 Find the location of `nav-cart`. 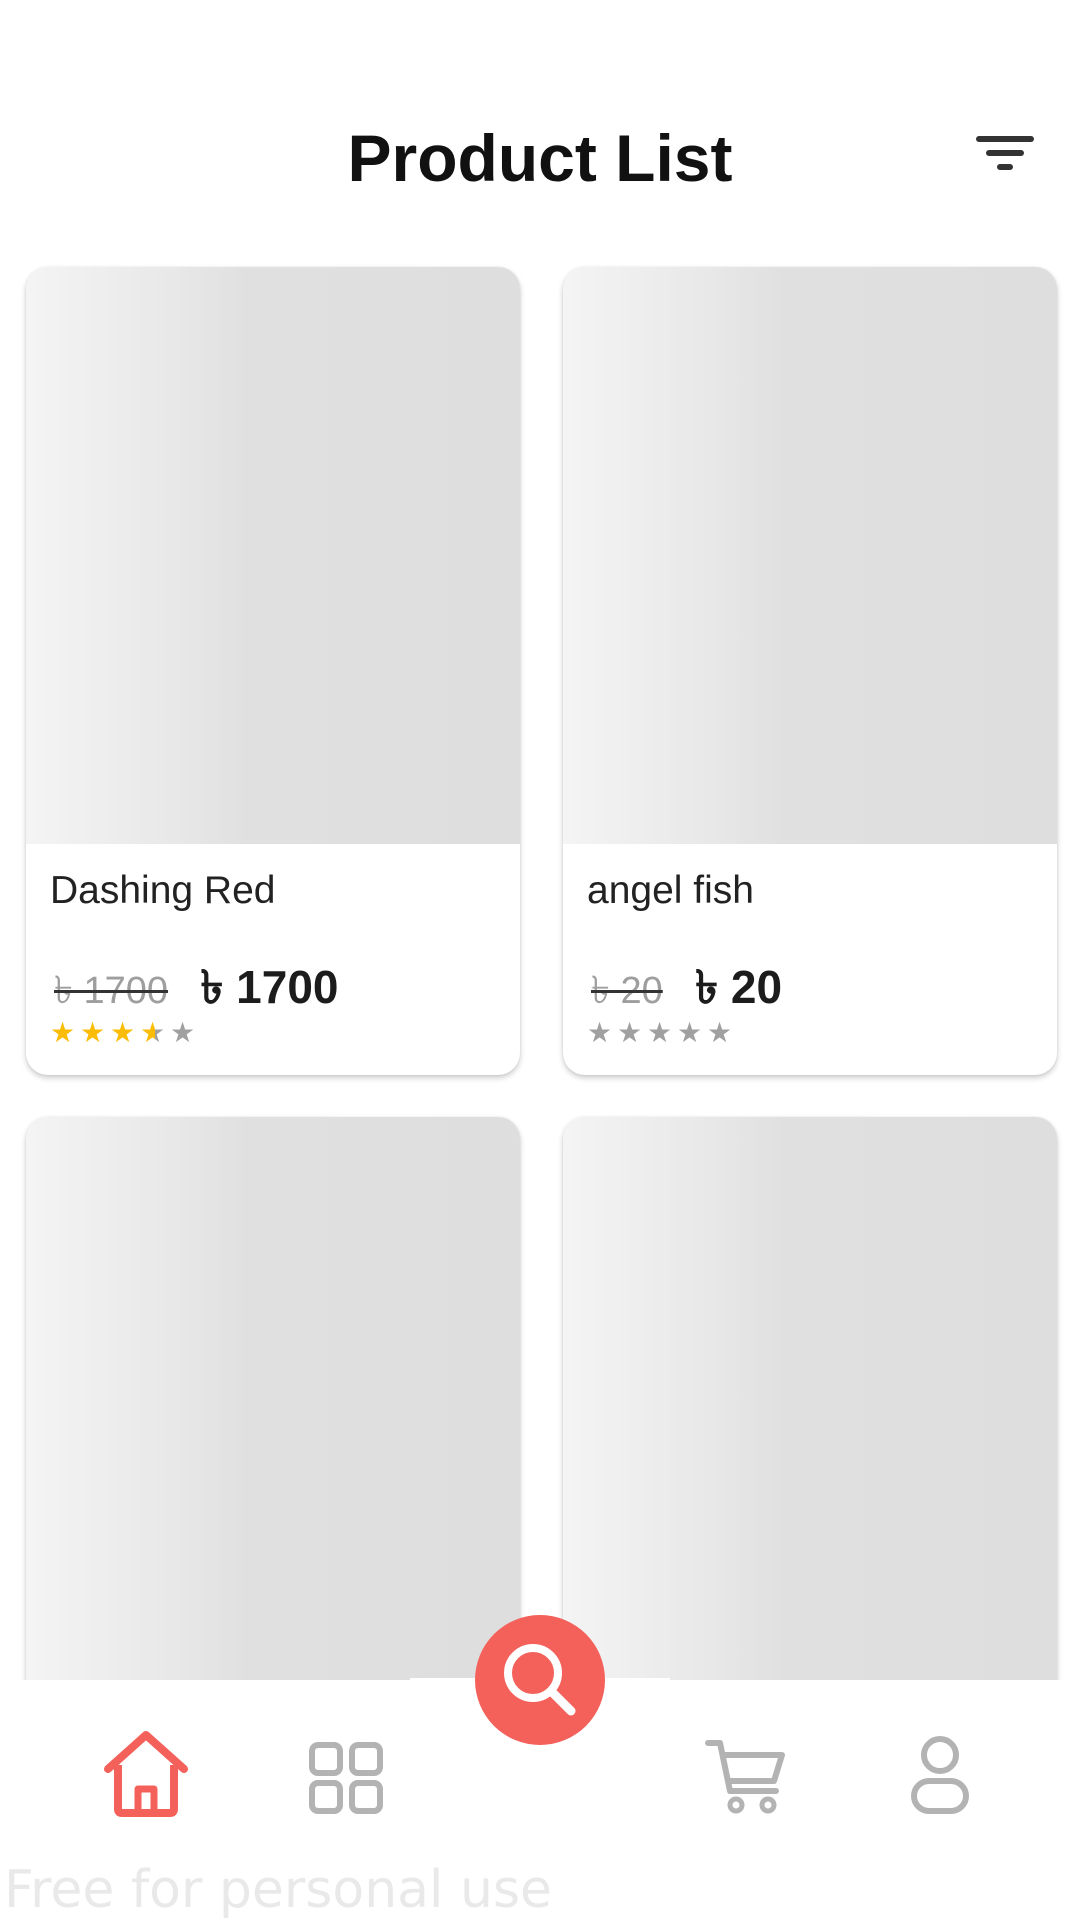

nav-cart is located at coordinates (744, 1773).